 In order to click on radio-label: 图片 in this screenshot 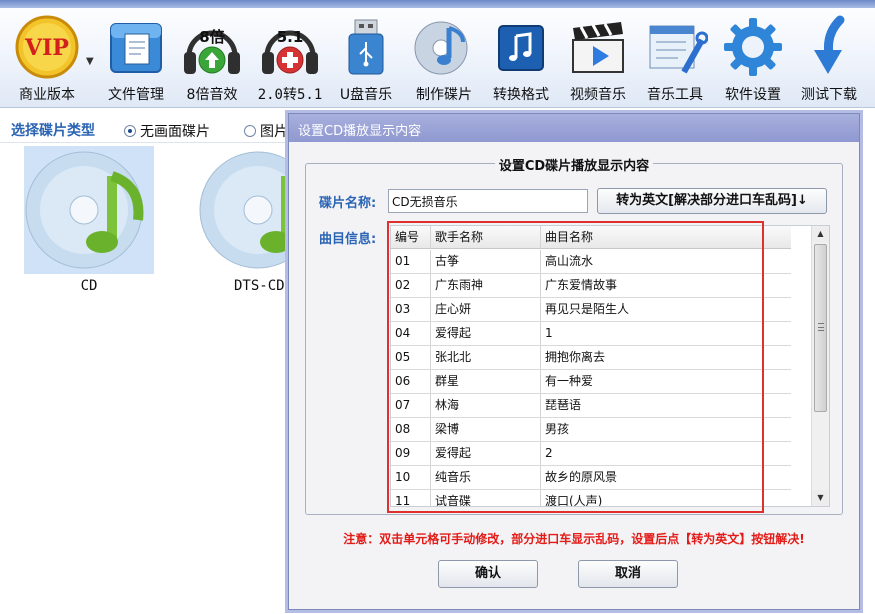, I will do `click(274, 132)`.